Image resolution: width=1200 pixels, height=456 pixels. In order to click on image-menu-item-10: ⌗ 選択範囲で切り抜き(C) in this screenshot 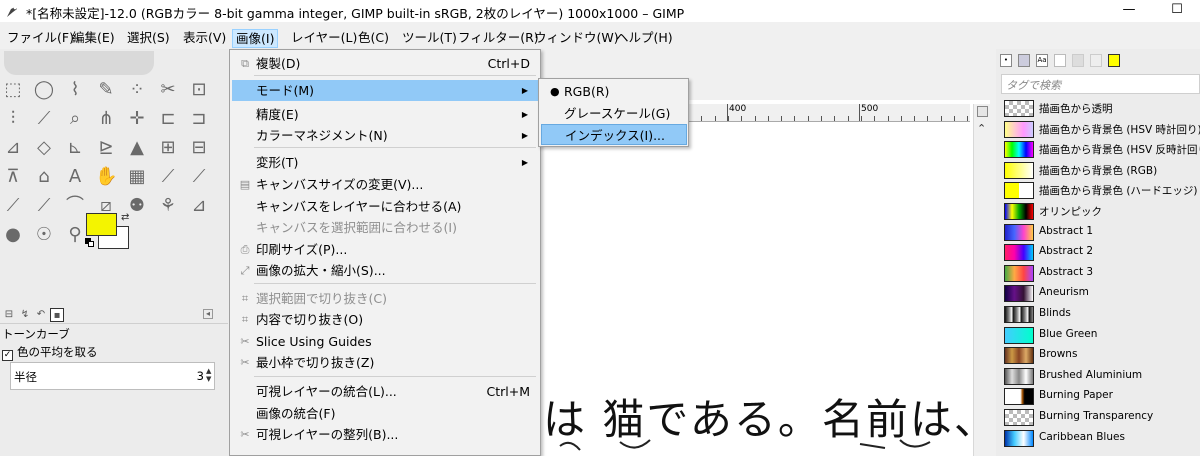, I will do `click(385, 298)`.